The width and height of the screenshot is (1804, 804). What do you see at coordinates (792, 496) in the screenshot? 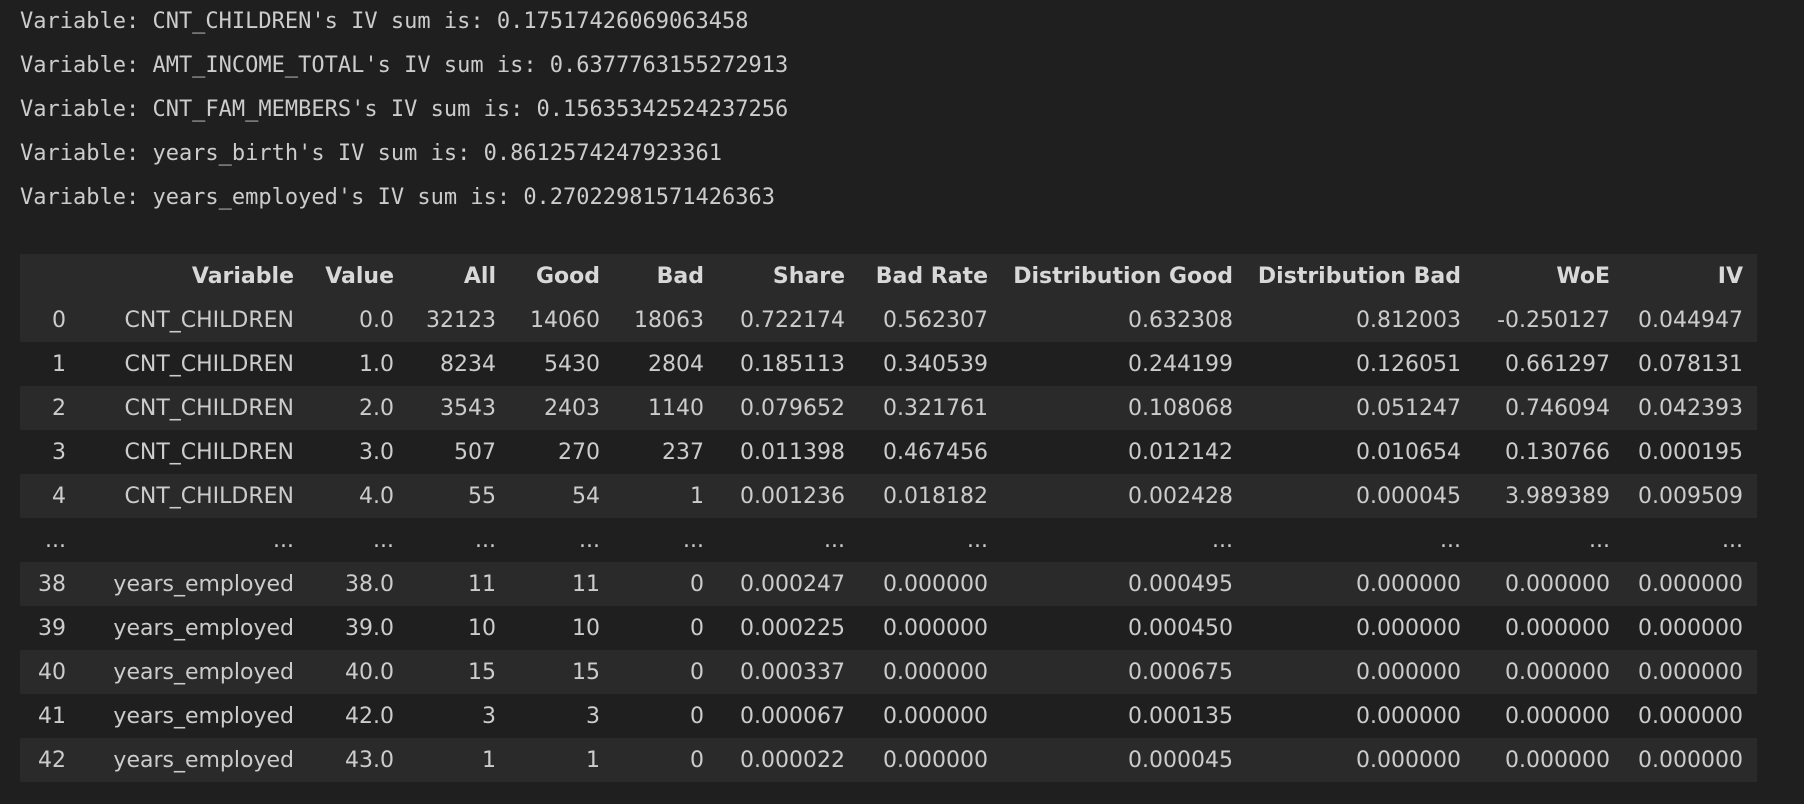
I see `cell-share: 0.001236` at bounding box center [792, 496].